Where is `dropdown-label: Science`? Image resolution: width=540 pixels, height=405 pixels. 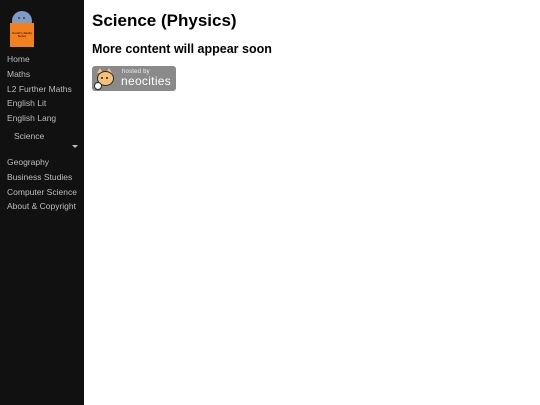
dropdown-label: Science is located at coordinates (29, 135).